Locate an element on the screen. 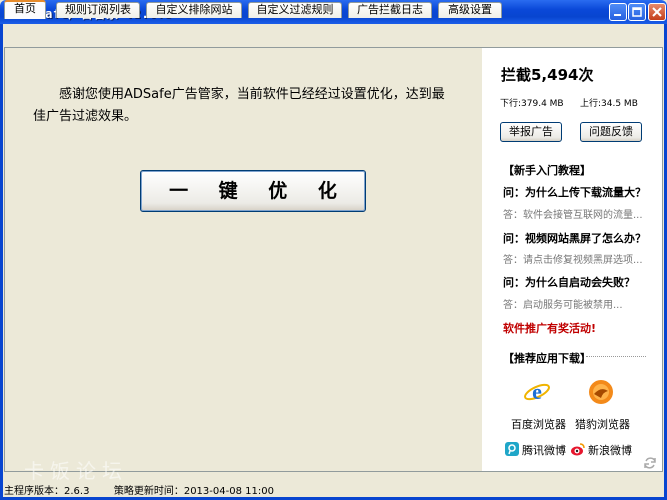 The height and width of the screenshot is (500, 667). faq-question: 问：为什么上传下载流量大？ is located at coordinates (574, 192).